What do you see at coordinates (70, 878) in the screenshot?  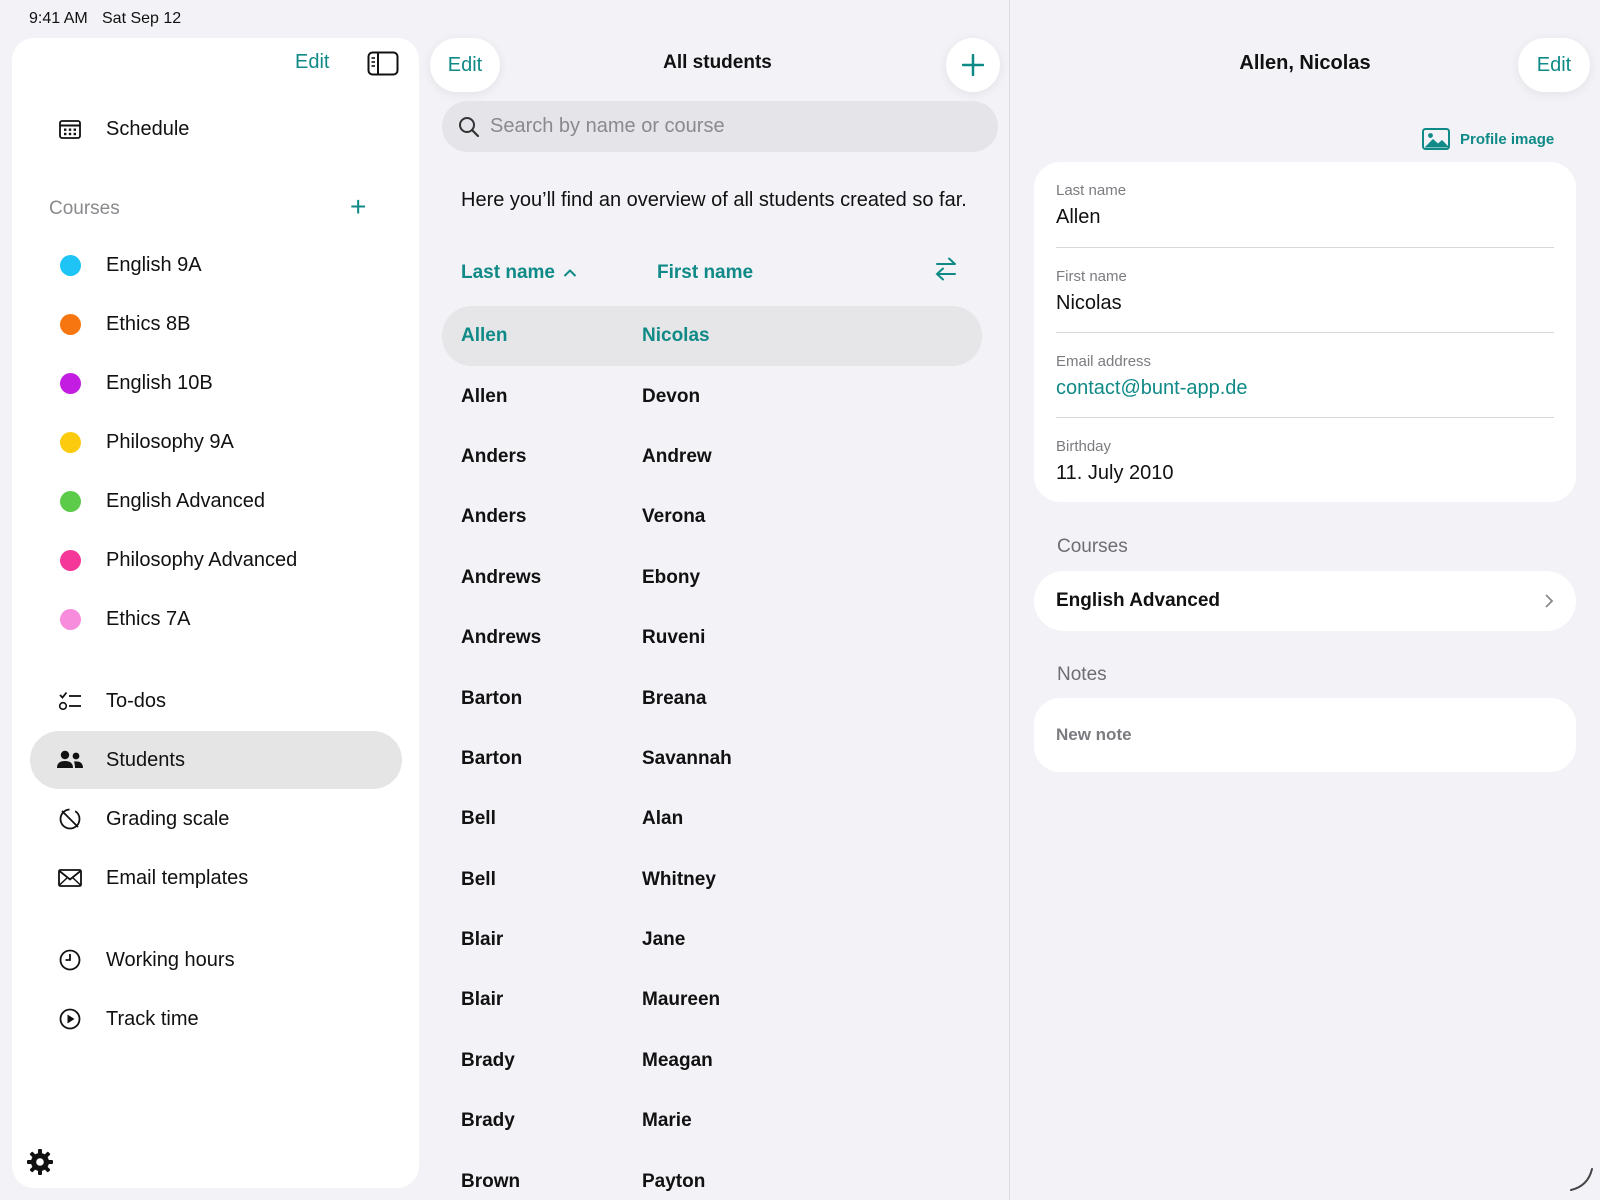 I see `envelope-icon` at bounding box center [70, 878].